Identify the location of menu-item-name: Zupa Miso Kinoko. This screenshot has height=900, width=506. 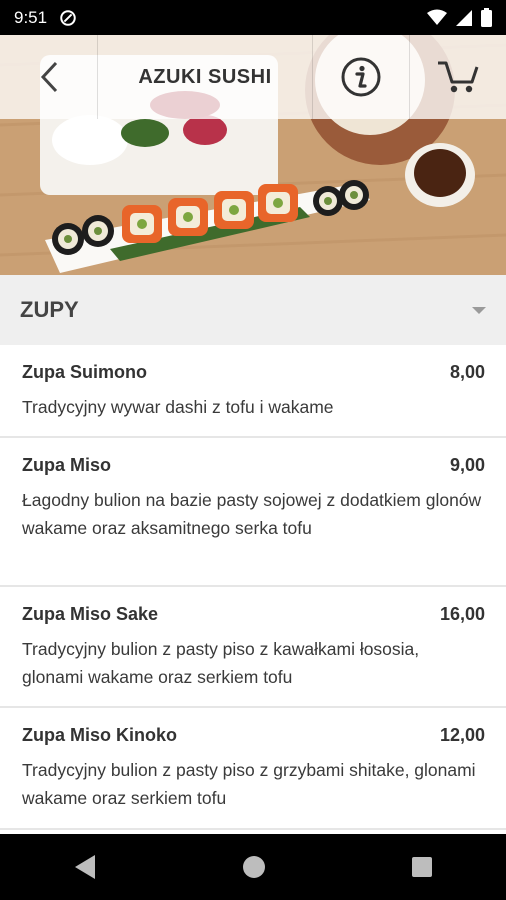
(99, 735).